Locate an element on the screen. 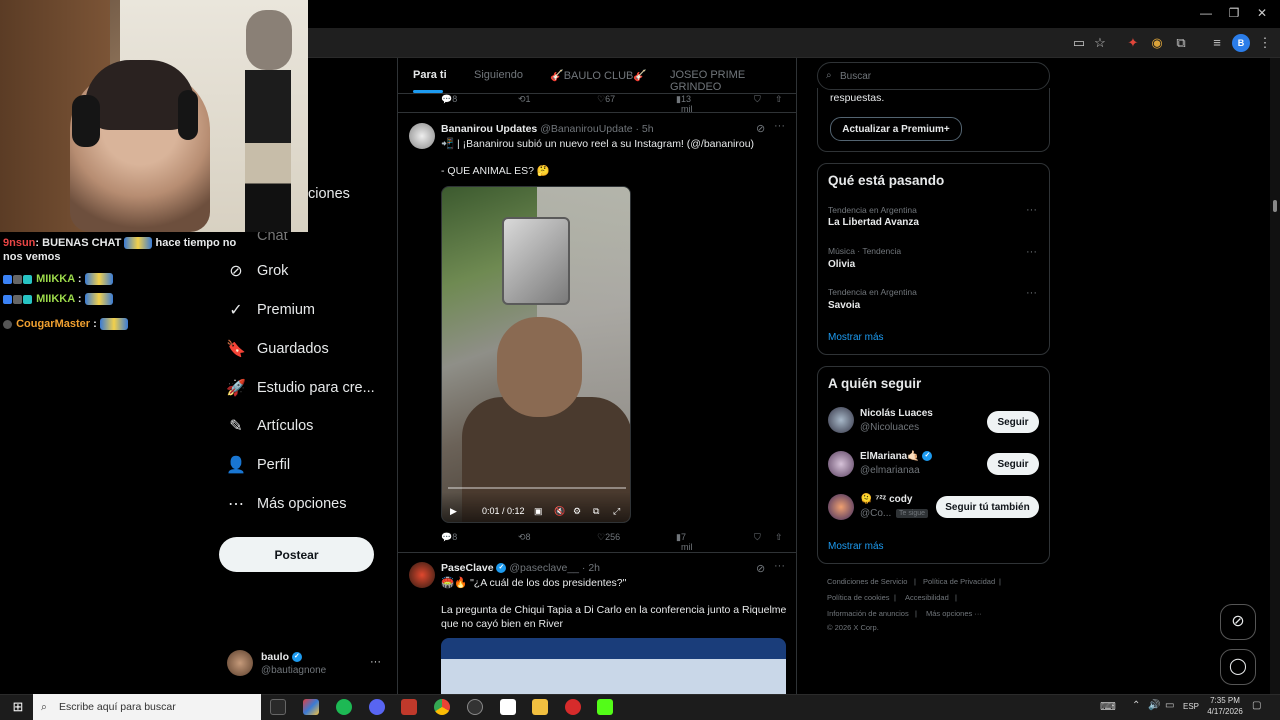  spotify-icon is located at coordinates (344, 707).